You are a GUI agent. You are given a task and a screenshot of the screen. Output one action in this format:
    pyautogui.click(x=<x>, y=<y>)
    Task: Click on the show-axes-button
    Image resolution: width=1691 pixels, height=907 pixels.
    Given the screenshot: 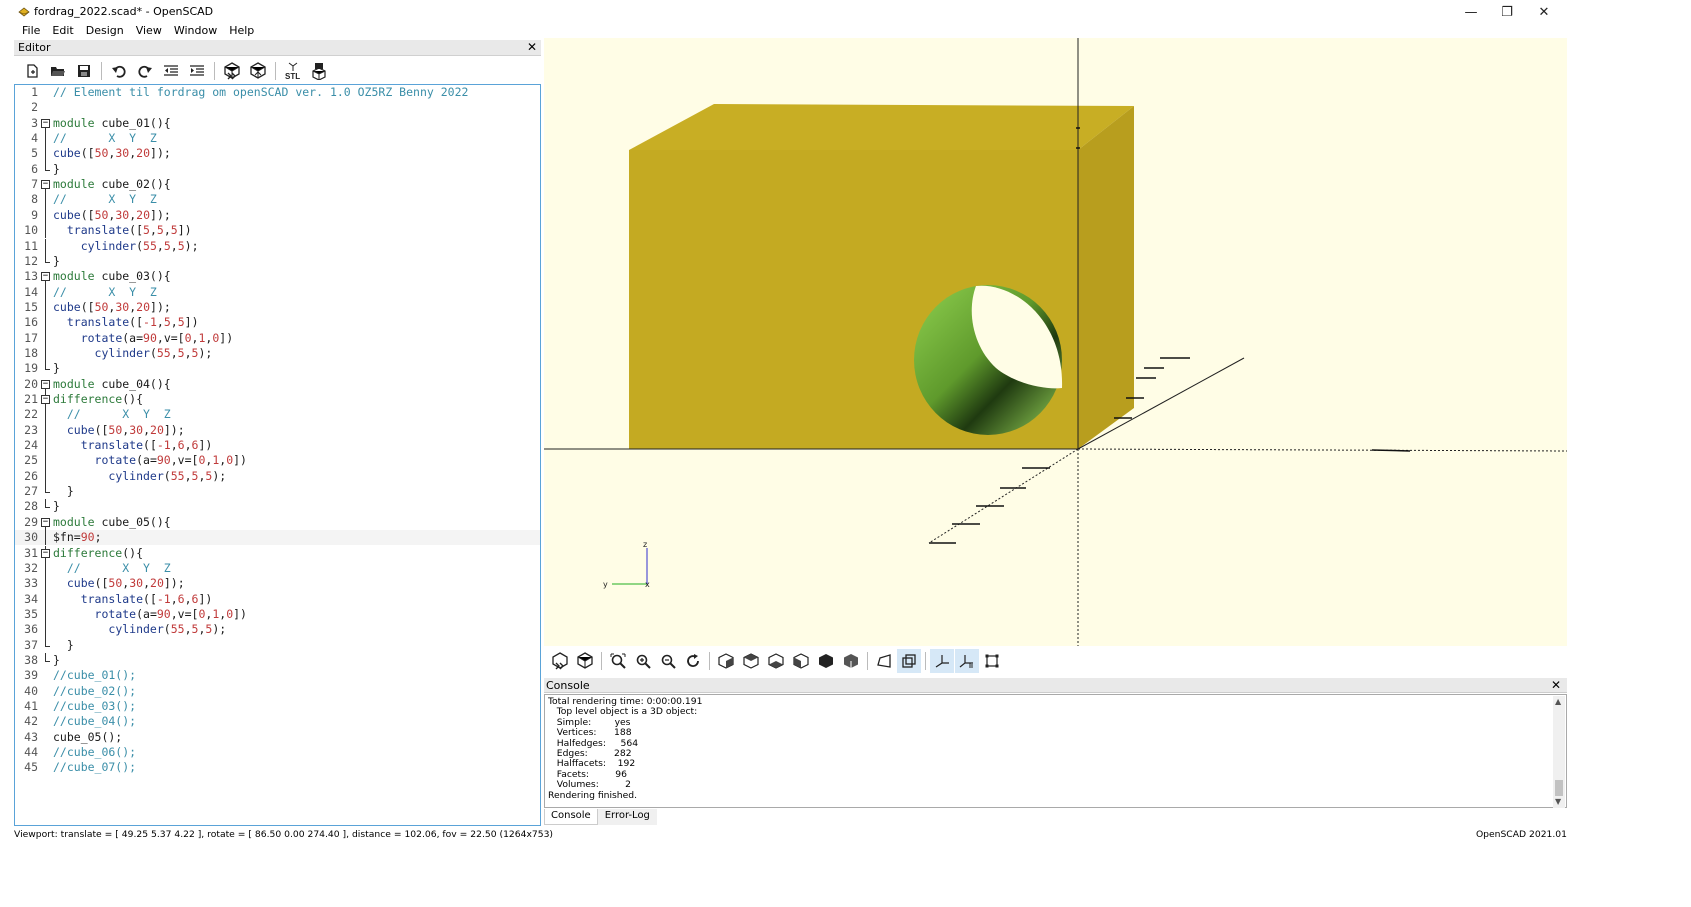 What is the action you would take?
    pyautogui.click(x=942, y=661)
    